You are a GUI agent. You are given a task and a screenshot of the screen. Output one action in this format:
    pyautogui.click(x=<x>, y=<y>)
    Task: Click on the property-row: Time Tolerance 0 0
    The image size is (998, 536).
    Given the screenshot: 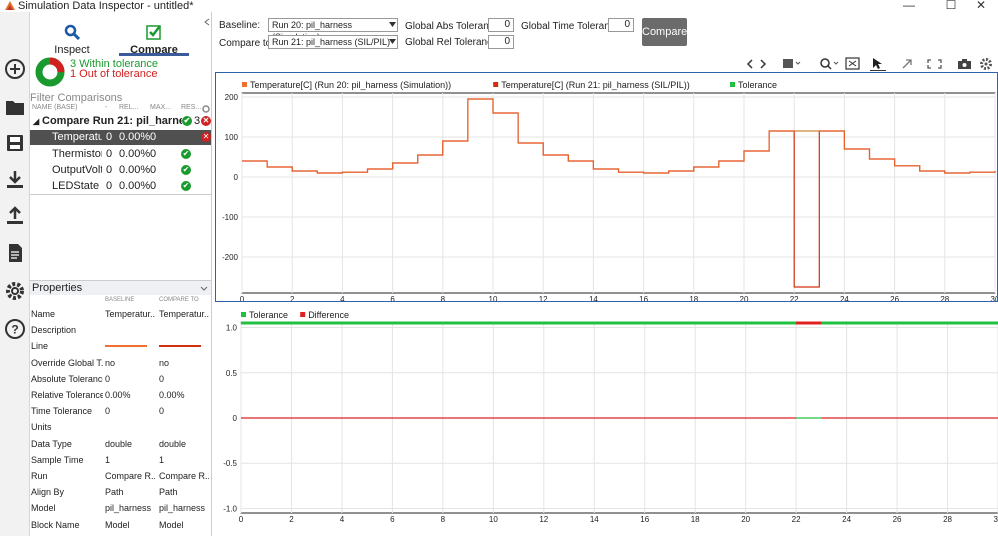 What is the action you would take?
    pyautogui.click(x=120, y=411)
    